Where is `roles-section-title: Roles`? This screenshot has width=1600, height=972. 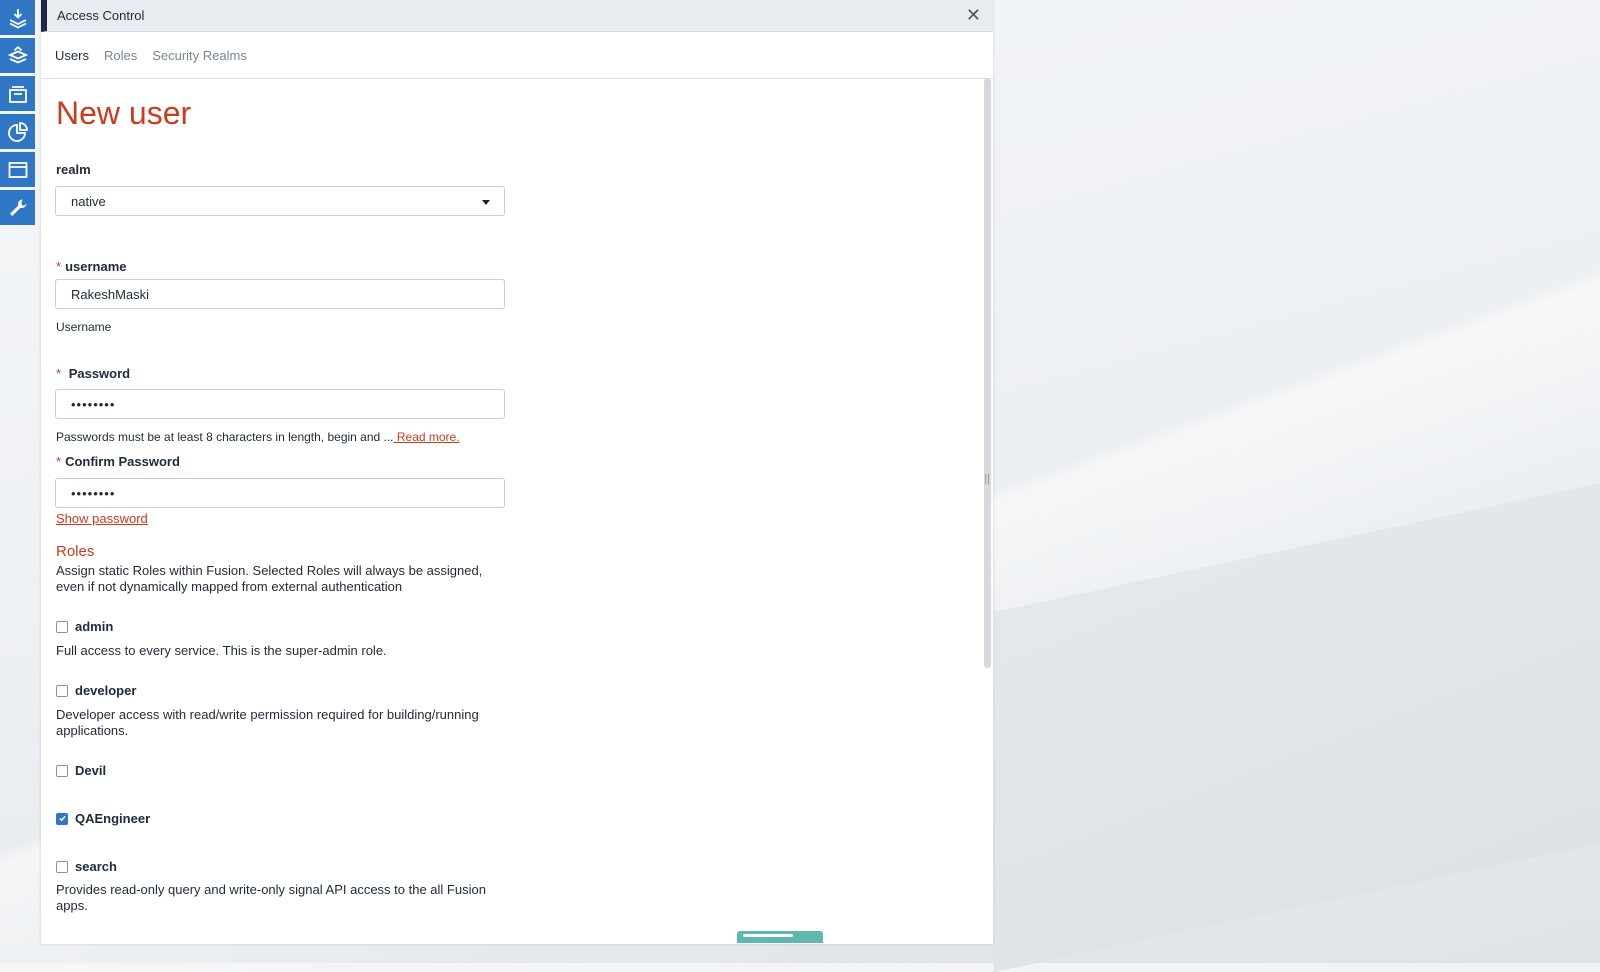 roles-section-title: Roles is located at coordinates (75, 551).